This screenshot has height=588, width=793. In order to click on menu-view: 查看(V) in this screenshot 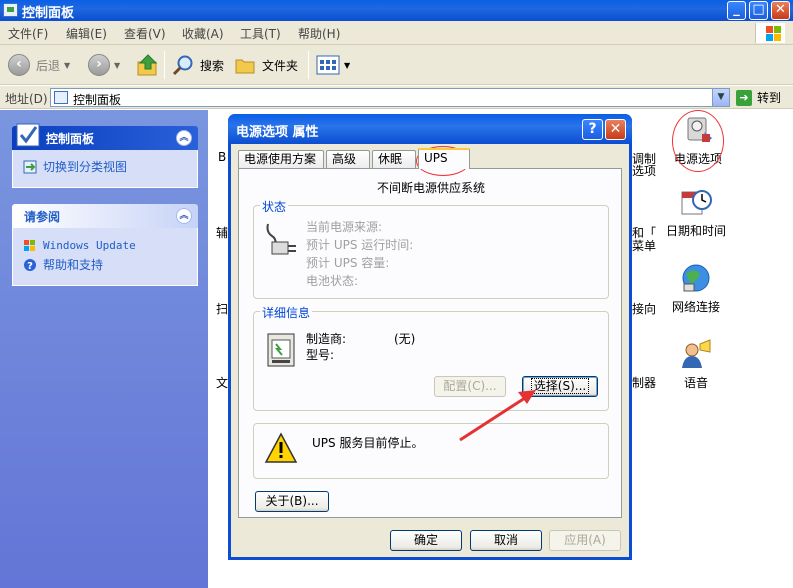, I will do `click(145, 33)`.